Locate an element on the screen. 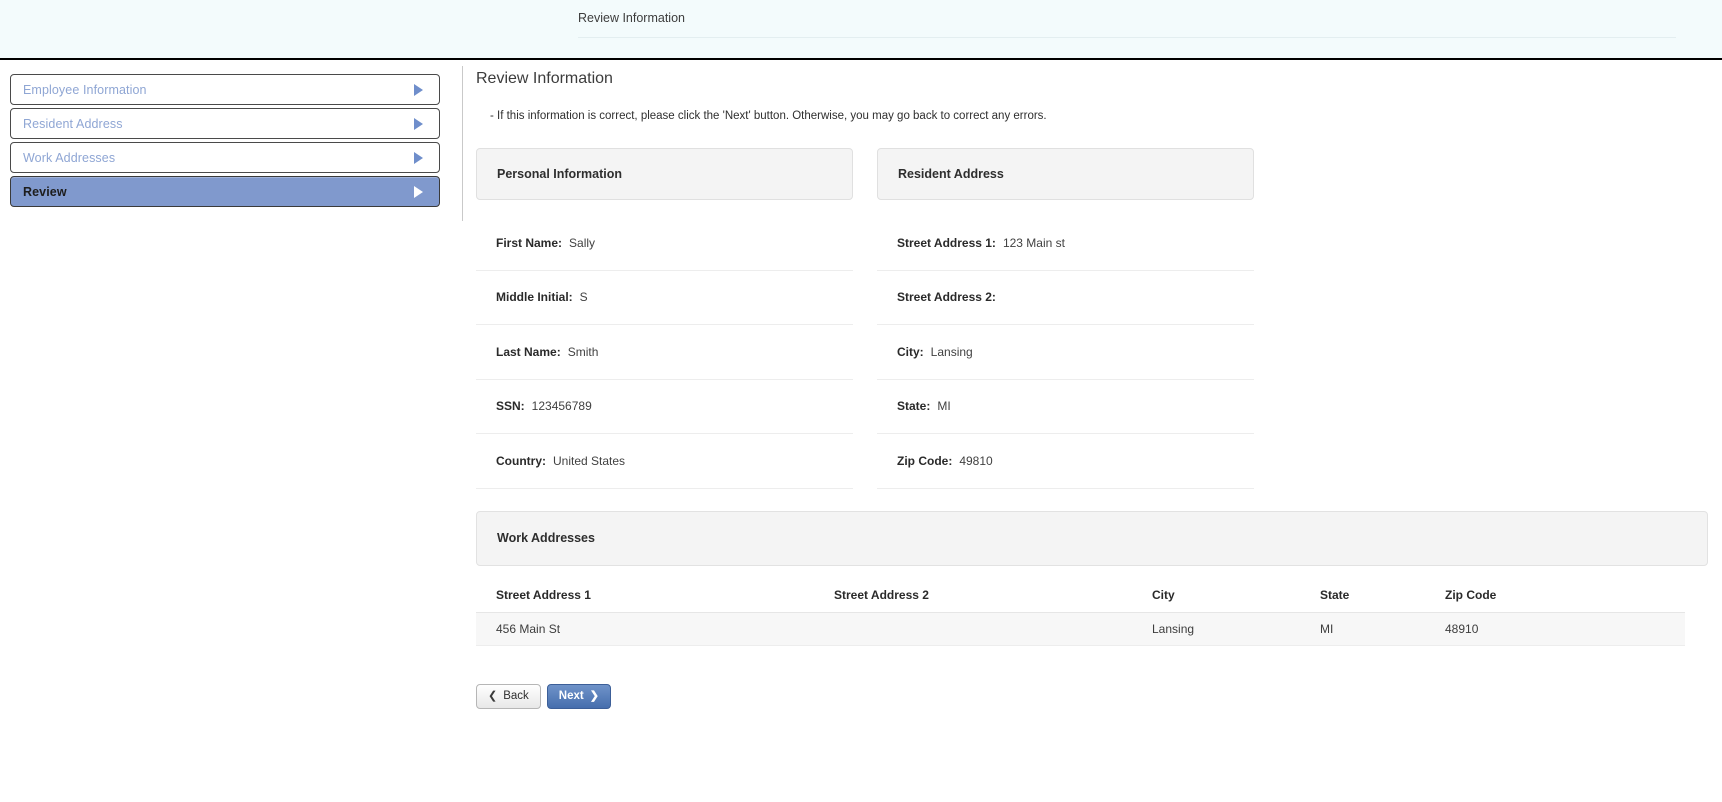  field-label: Street Address 2: is located at coordinates (946, 297).